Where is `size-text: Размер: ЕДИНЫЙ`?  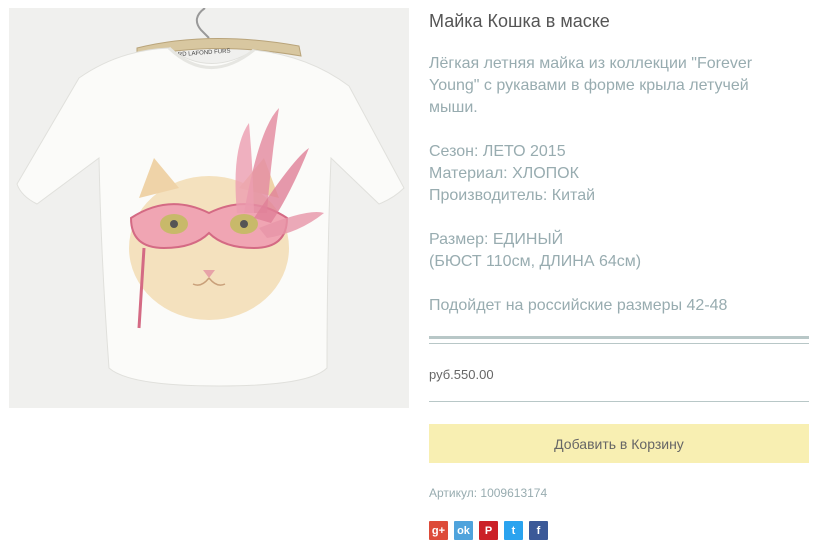
size-text: Размер: ЕДИНЫЙ is located at coordinates (496, 239).